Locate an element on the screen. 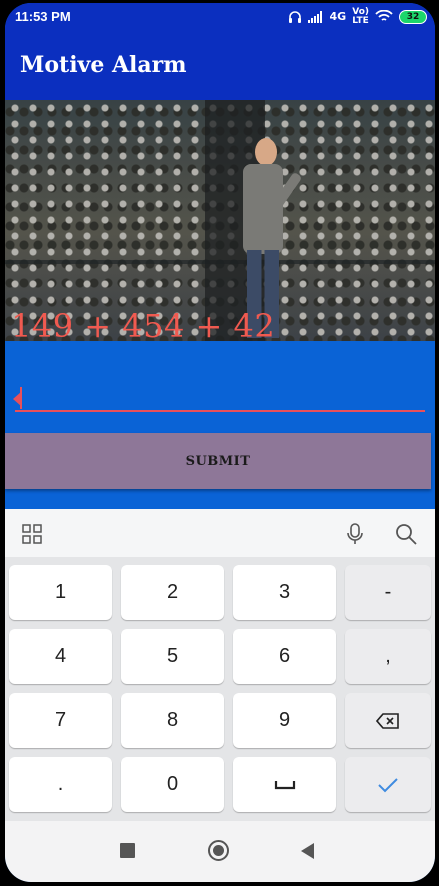 The image size is (439, 886). mic-icon is located at coordinates (355, 534).